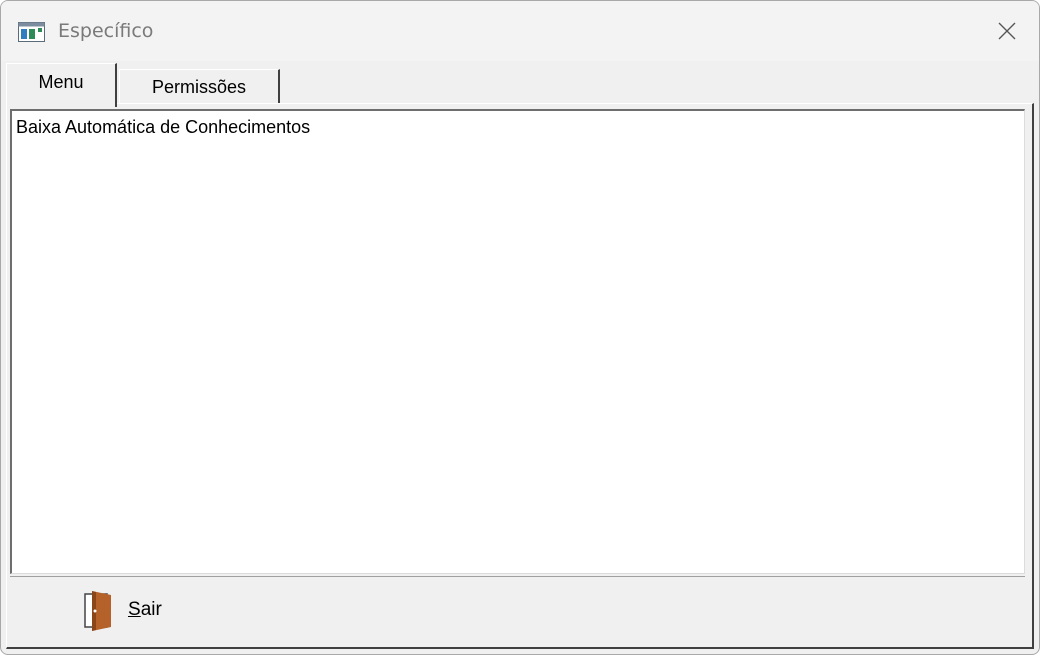  What do you see at coordinates (520, 31) in the screenshot?
I see `title-bar: Específico` at bounding box center [520, 31].